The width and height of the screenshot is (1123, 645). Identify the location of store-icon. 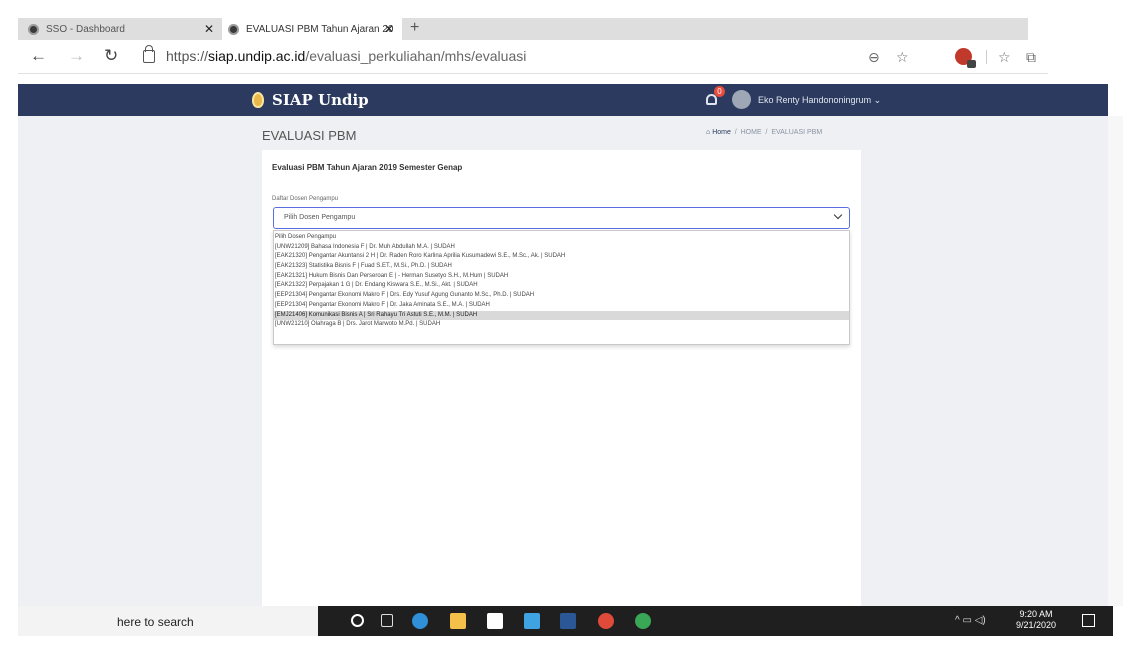
(495, 621).